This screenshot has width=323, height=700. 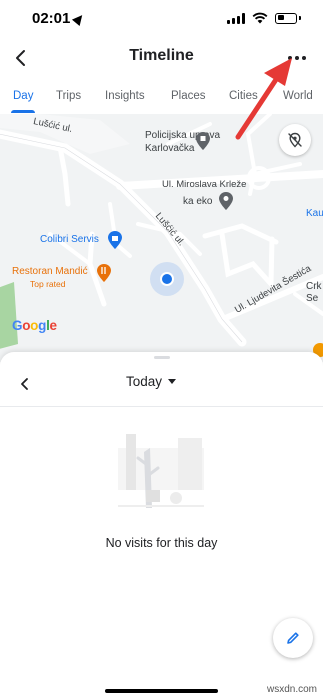 I want to click on google-logo: Google, so click(x=34, y=325).